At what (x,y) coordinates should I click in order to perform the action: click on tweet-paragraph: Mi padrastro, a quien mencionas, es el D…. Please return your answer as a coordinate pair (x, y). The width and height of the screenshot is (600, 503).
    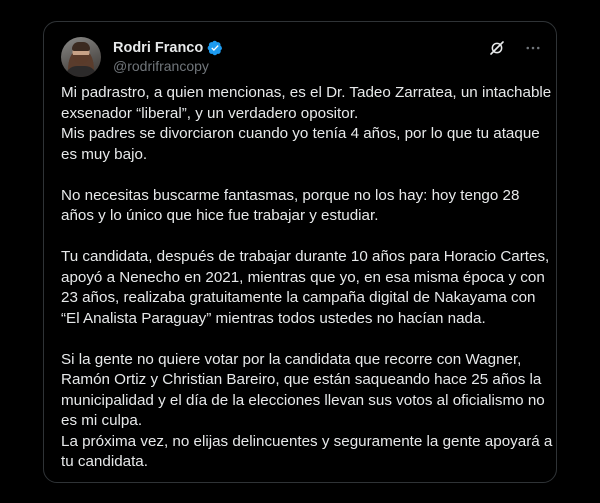
    Looking at the image, I should click on (306, 124).